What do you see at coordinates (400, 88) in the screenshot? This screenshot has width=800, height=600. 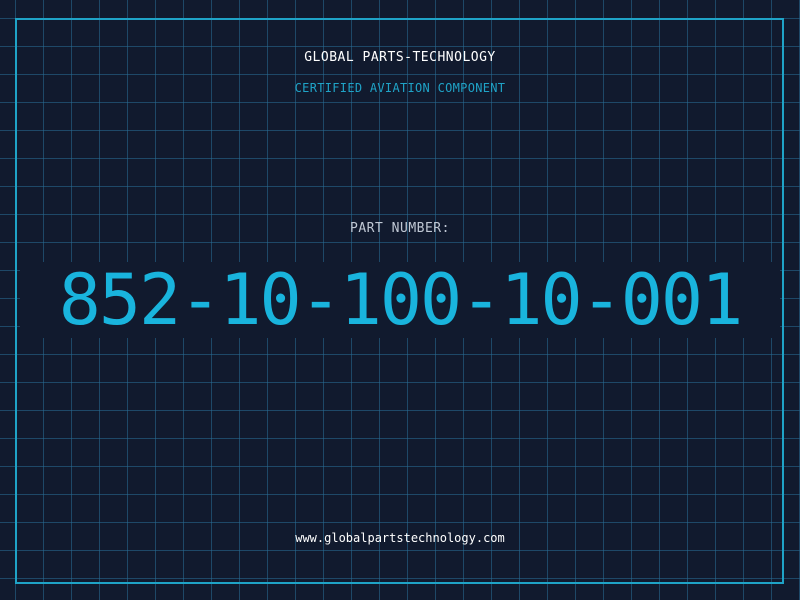 I see `company-tagline: CERTIFIED AVIATION COMPONENT` at bounding box center [400, 88].